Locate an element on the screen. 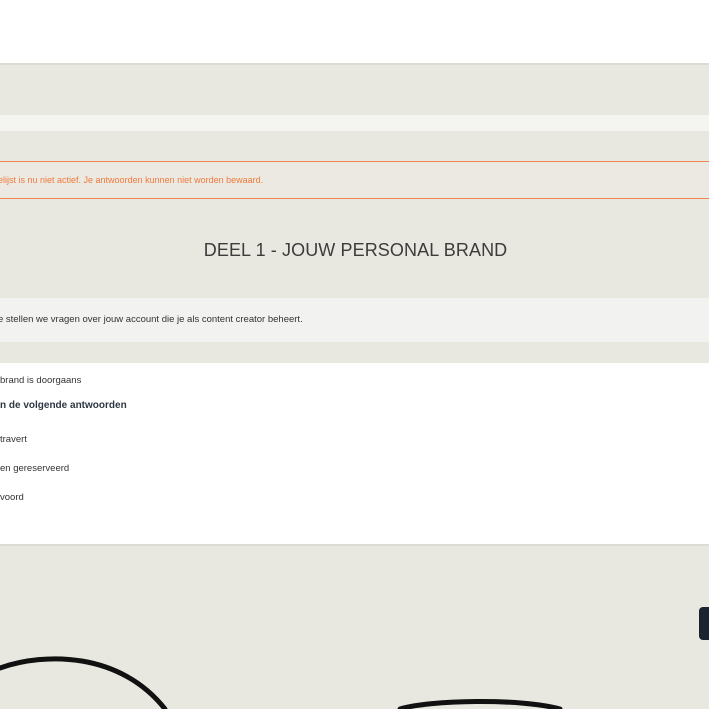 The height and width of the screenshot is (709, 709). decorative-curve-right is located at coordinates (480, 703).